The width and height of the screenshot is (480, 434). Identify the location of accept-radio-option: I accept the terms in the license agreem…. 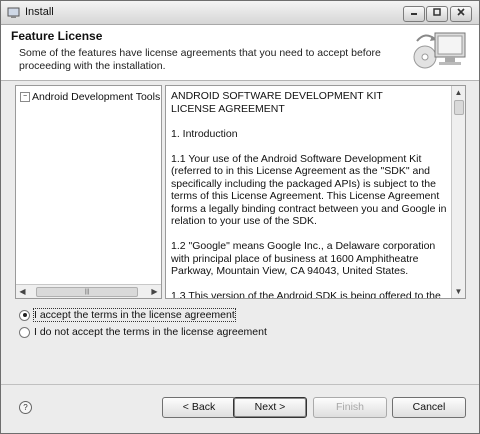
(127, 315).